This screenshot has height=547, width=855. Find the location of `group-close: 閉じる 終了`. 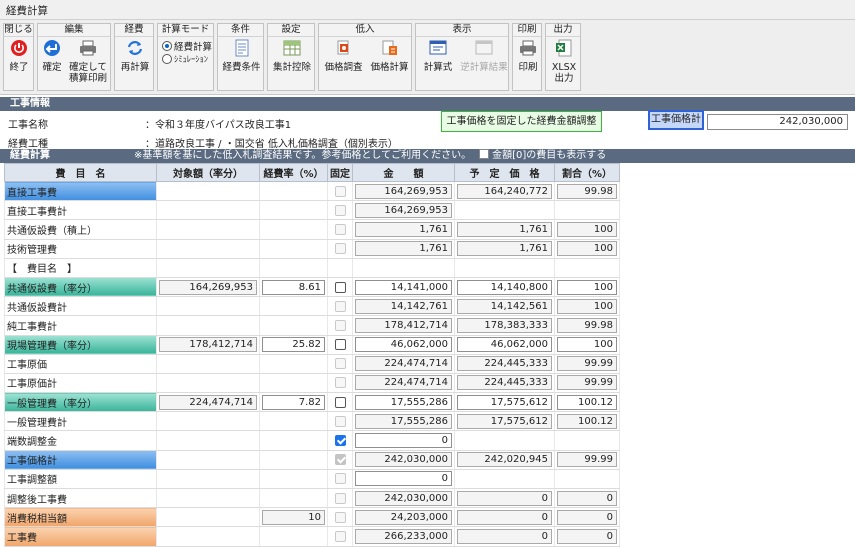

group-close: 閉じる 終了 is located at coordinates (18, 57).